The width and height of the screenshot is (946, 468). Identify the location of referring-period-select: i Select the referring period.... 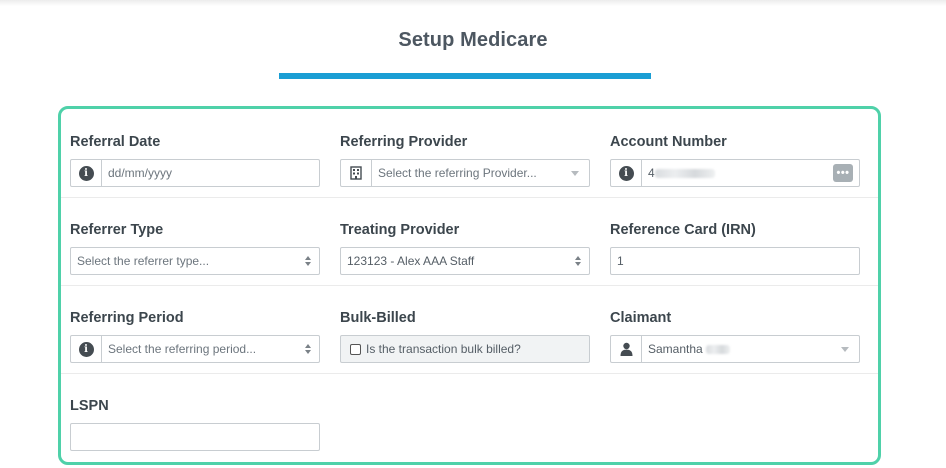
(195, 349).